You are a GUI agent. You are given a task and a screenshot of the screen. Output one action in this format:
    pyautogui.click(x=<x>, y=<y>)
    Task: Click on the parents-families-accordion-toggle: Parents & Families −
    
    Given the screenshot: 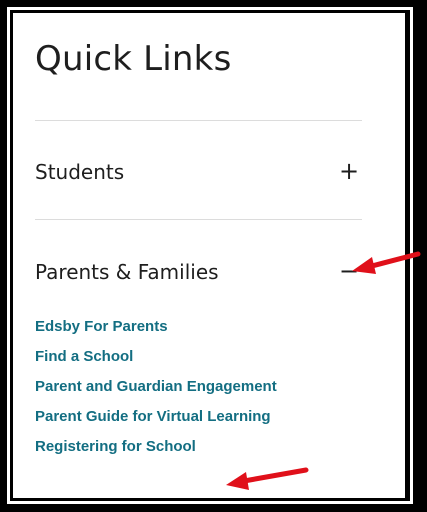 What is the action you would take?
    pyautogui.click(x=200, y=273)
    